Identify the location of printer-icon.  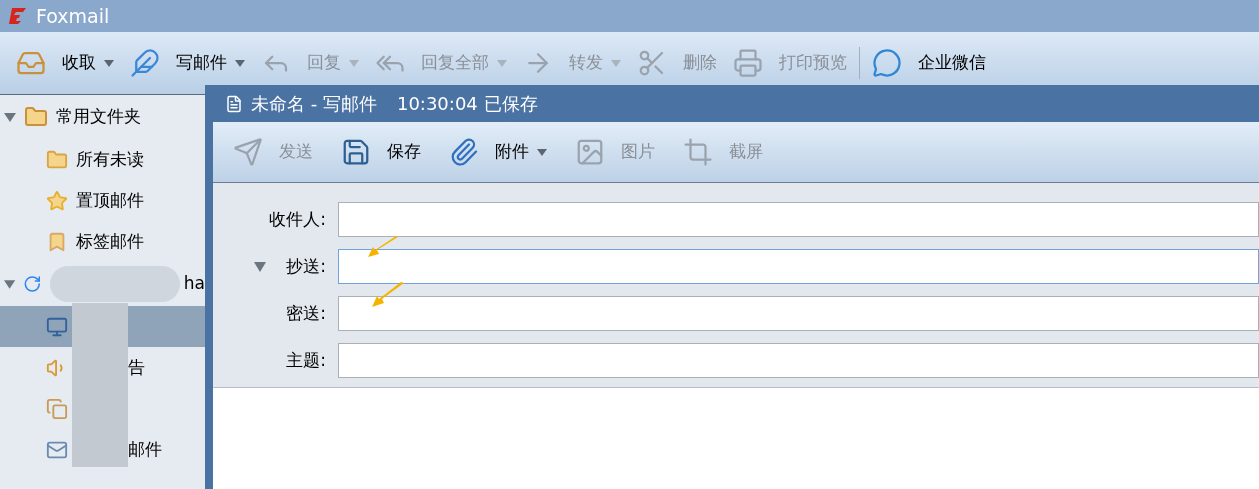
(748, 63).